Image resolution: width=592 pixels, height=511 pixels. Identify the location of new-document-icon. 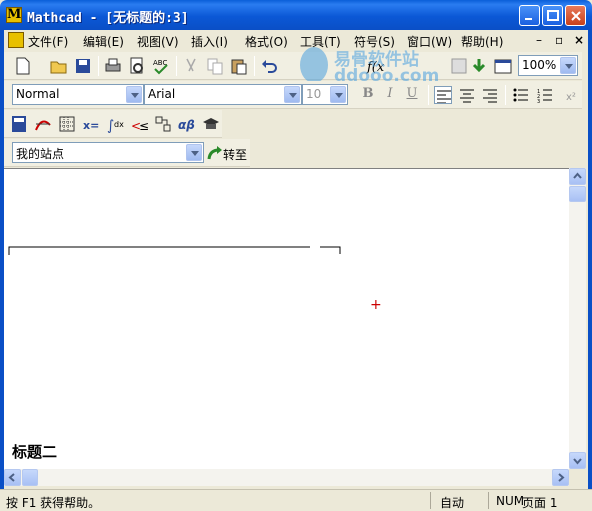
(23, 66).